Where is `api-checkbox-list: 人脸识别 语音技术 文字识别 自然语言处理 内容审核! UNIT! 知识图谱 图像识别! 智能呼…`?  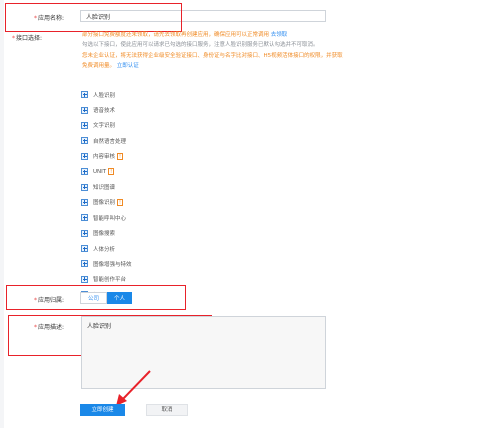 api-checkbox-list: 人脸识别 语音技术 文字识别 自然语言处理 内容审核! UNIT! 知识图谱 图像识别! 智能呼… is located at coordinates (106, 194).